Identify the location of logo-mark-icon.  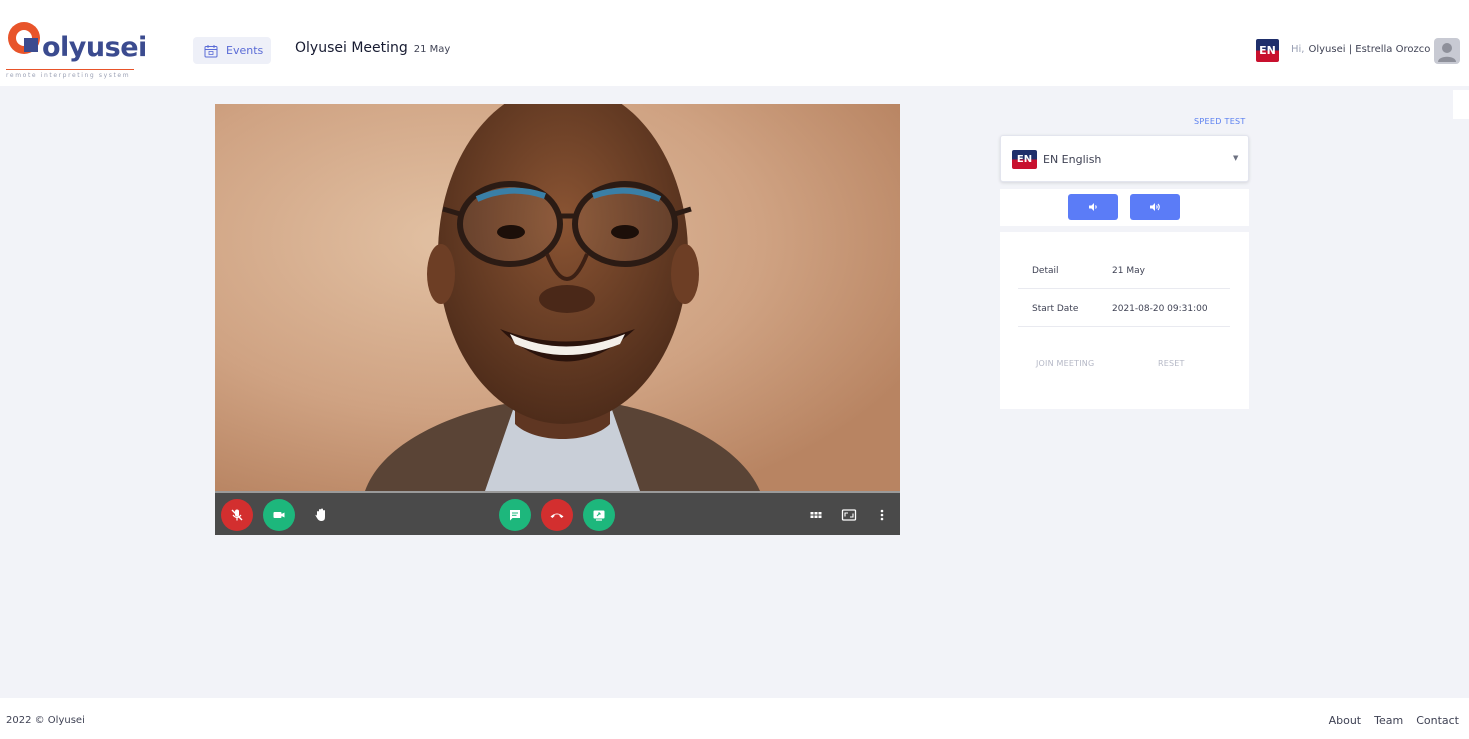
(24, 38).